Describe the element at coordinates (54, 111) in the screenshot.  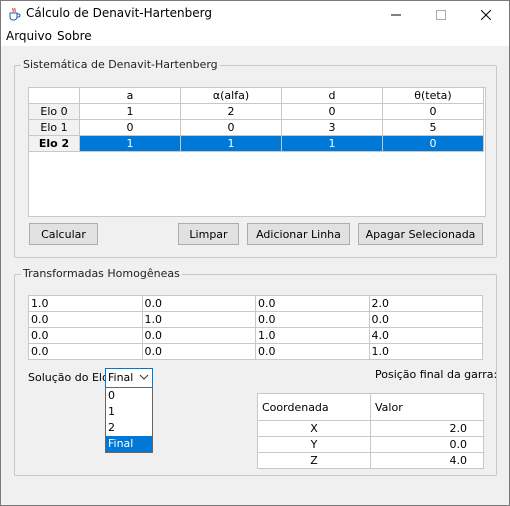
I see `row-label: Elo 0` at that location.